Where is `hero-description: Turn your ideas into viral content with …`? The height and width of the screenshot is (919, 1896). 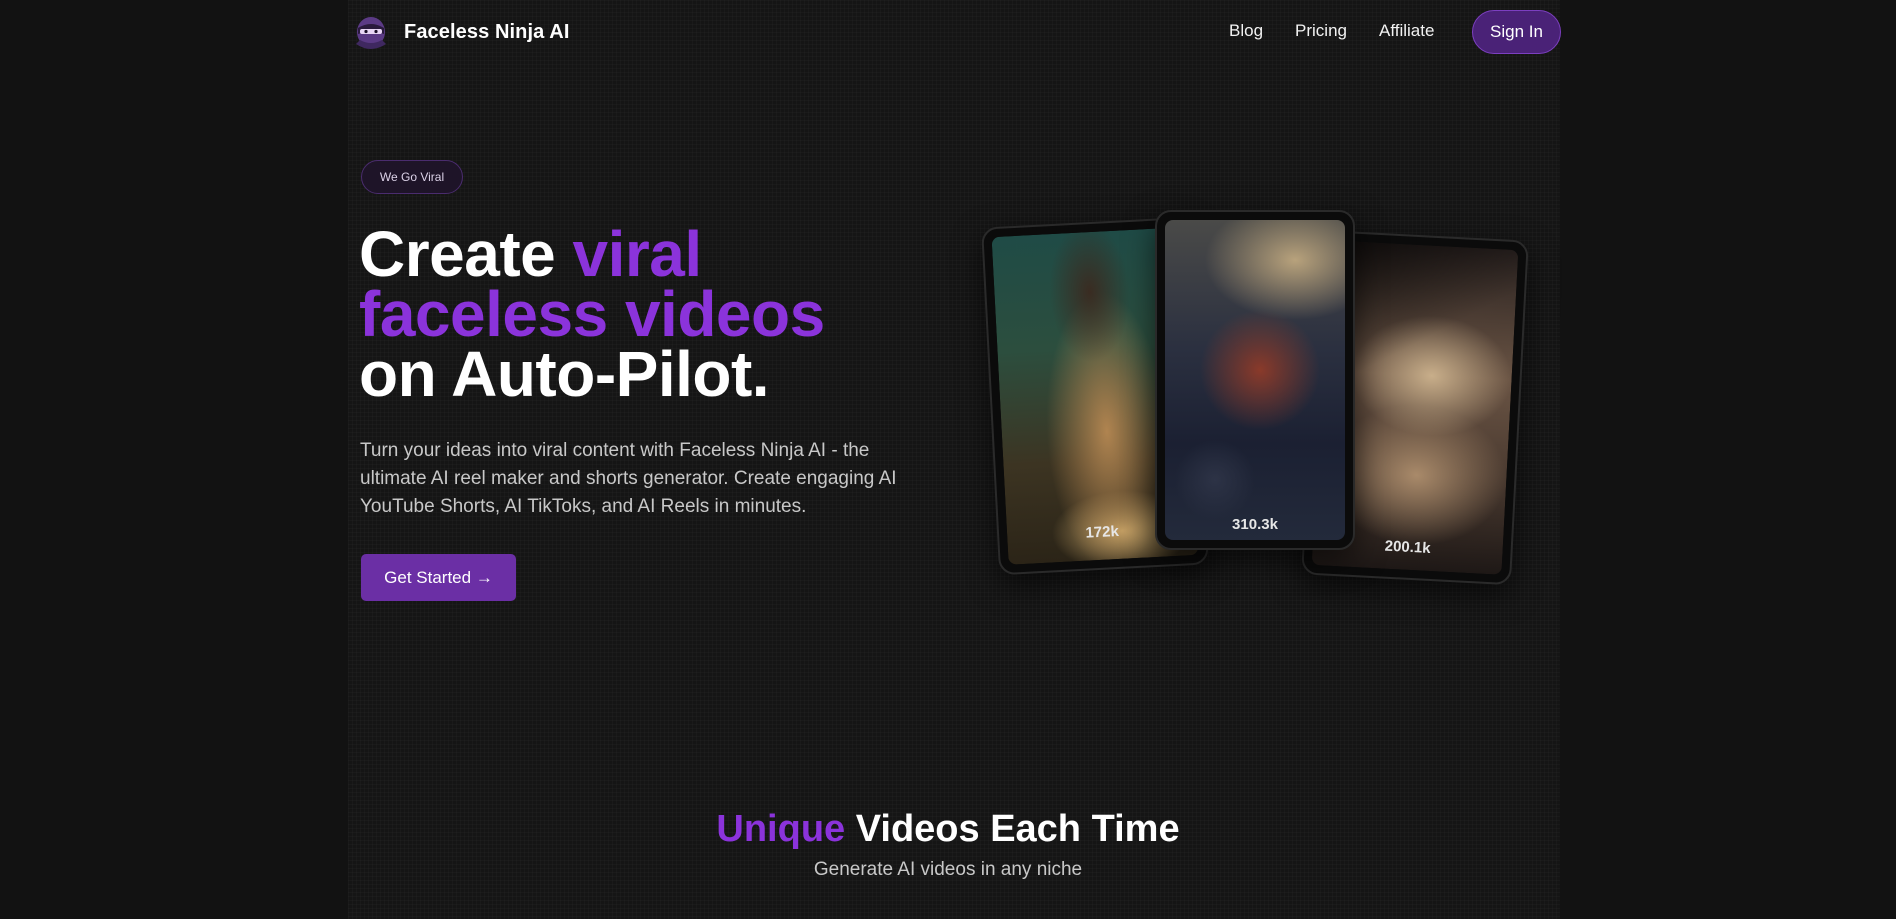
hero-description: Turn your ideas into viral content with … is located at coordinates (628, 478).